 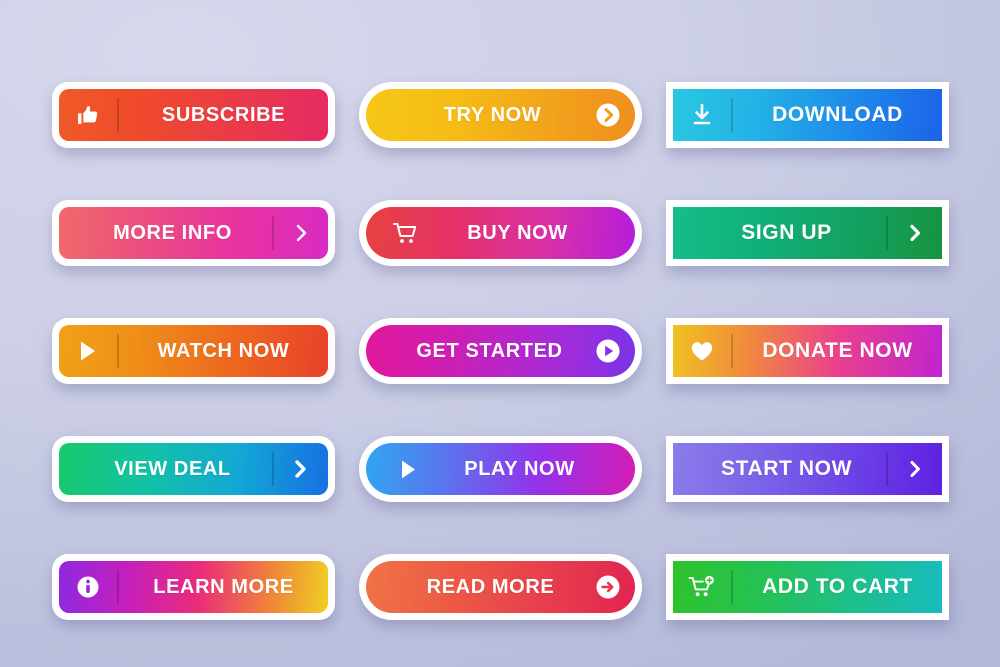 I want to click on grid-cell: MORE INFO, so click(x=193, y=233).